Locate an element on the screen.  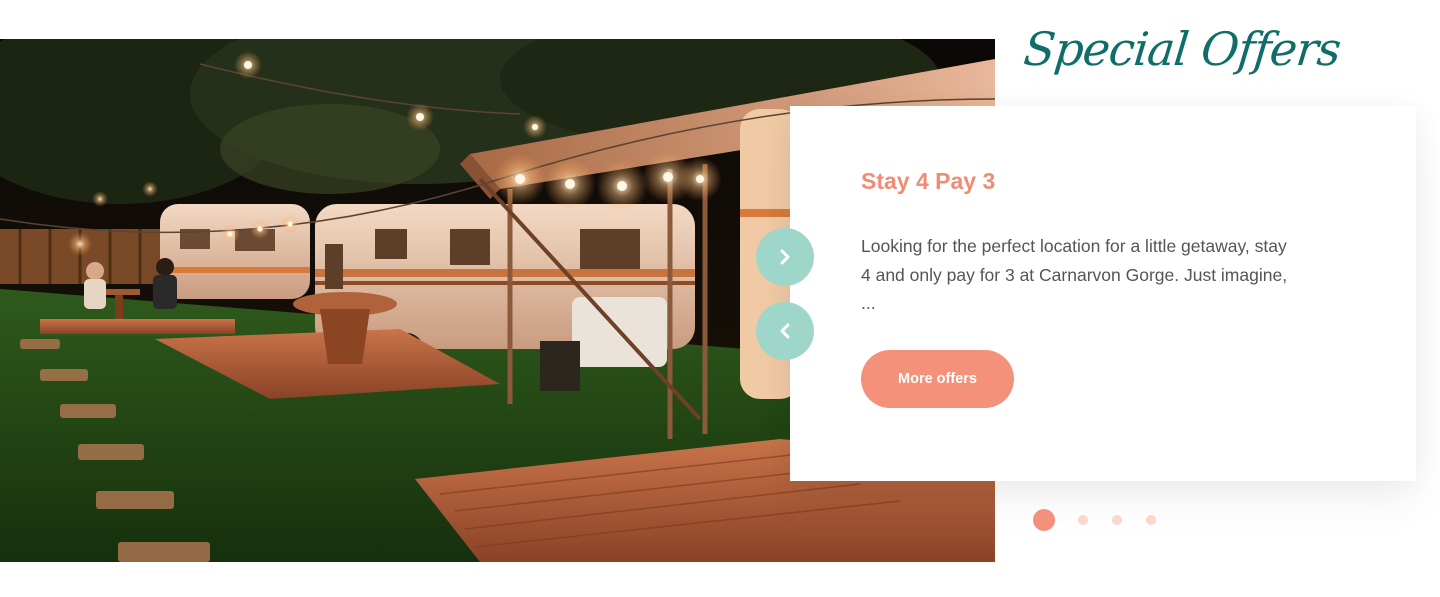
carousel-next-button is located at coordinates (785, 257).